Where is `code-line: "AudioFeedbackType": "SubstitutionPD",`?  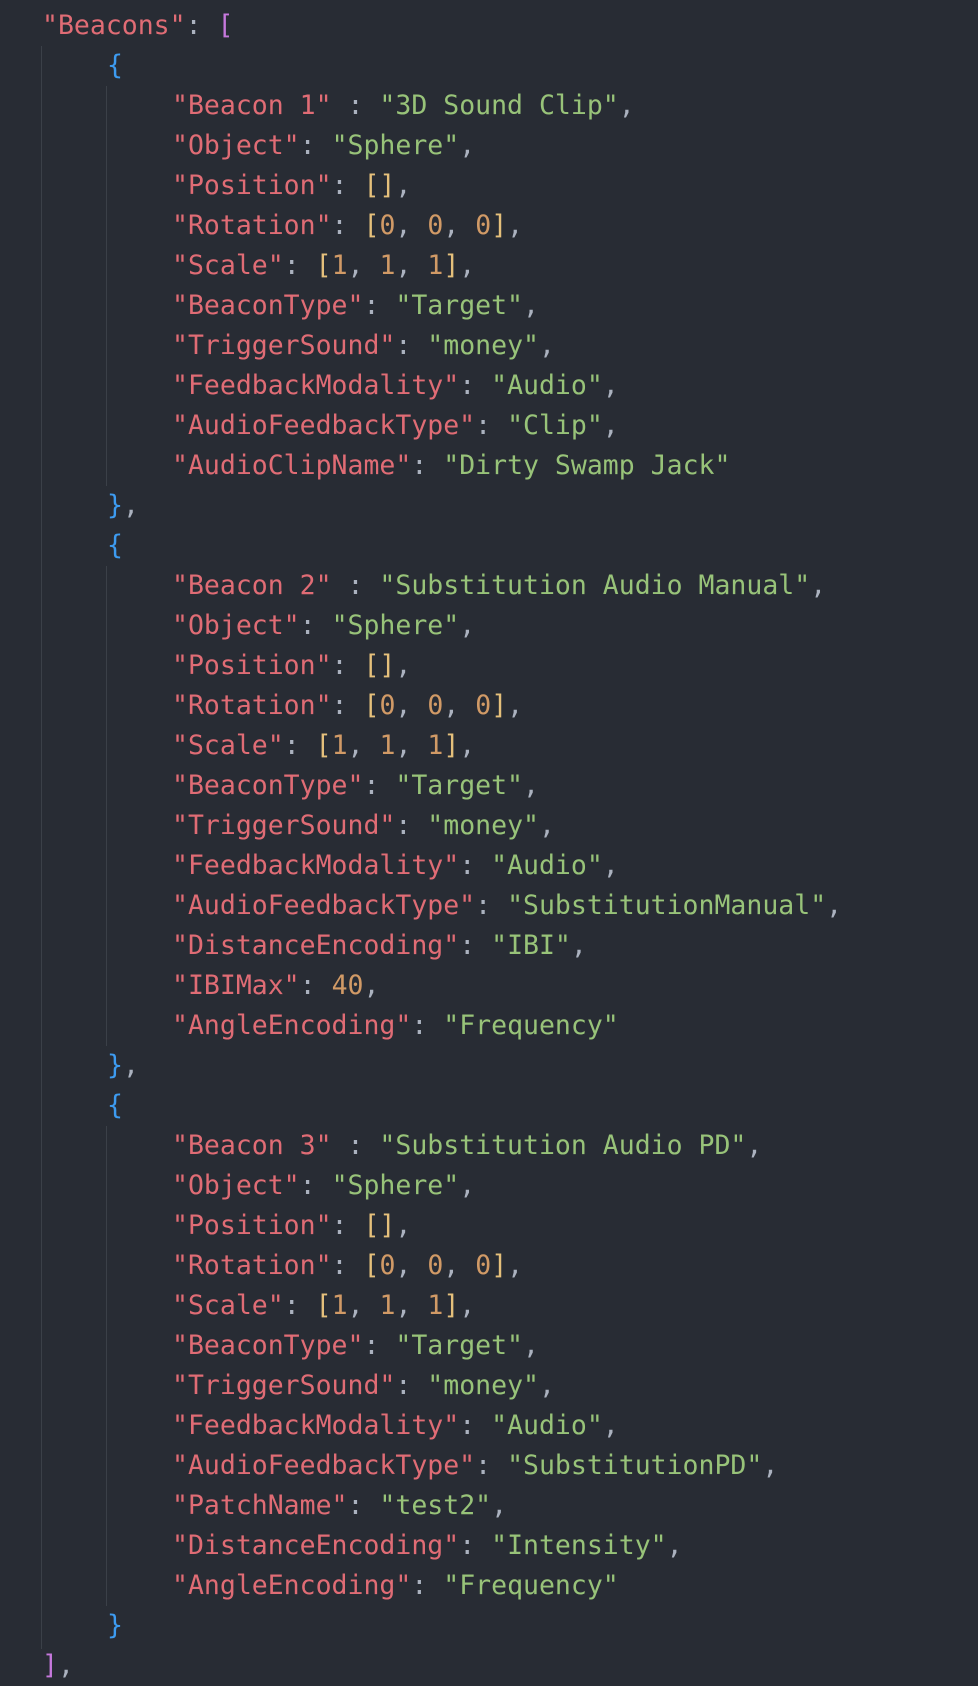
code-line: "AudioFeedbackType": "SubstitutionPD", is located at coordinates (475, 1466).